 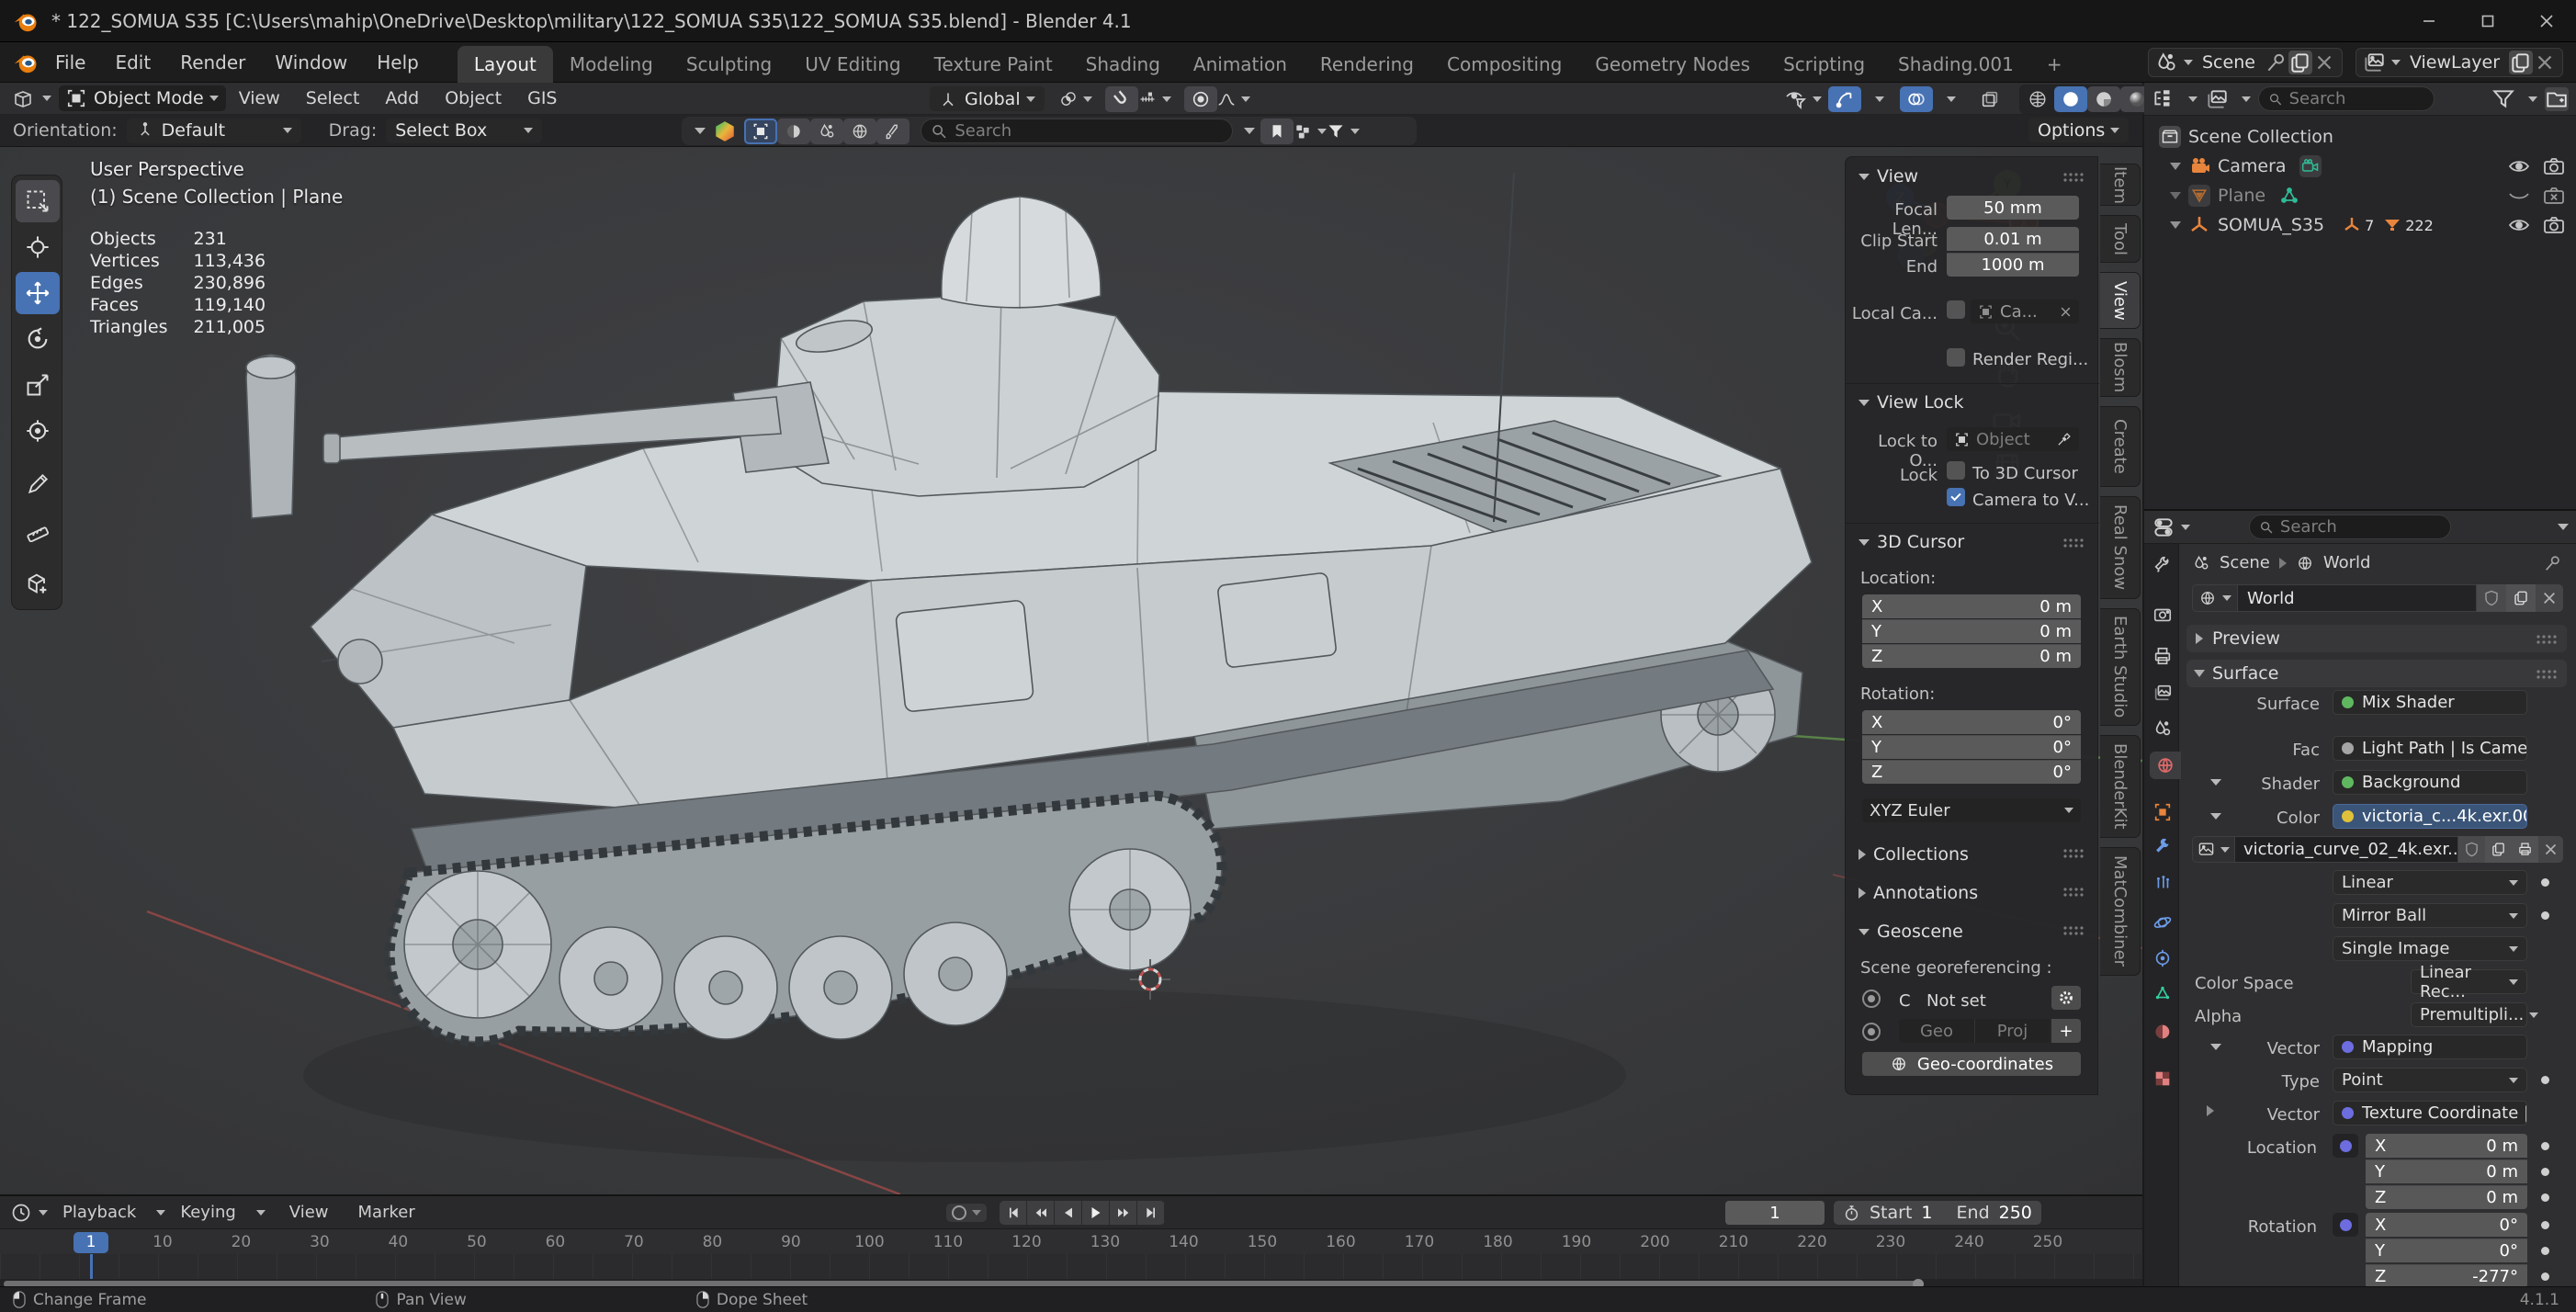 What do you see at coordinates (1971, 656) in the screenshot?
I see `cursor-loc-z: Z0 m` at bounding box center [1971, 656].